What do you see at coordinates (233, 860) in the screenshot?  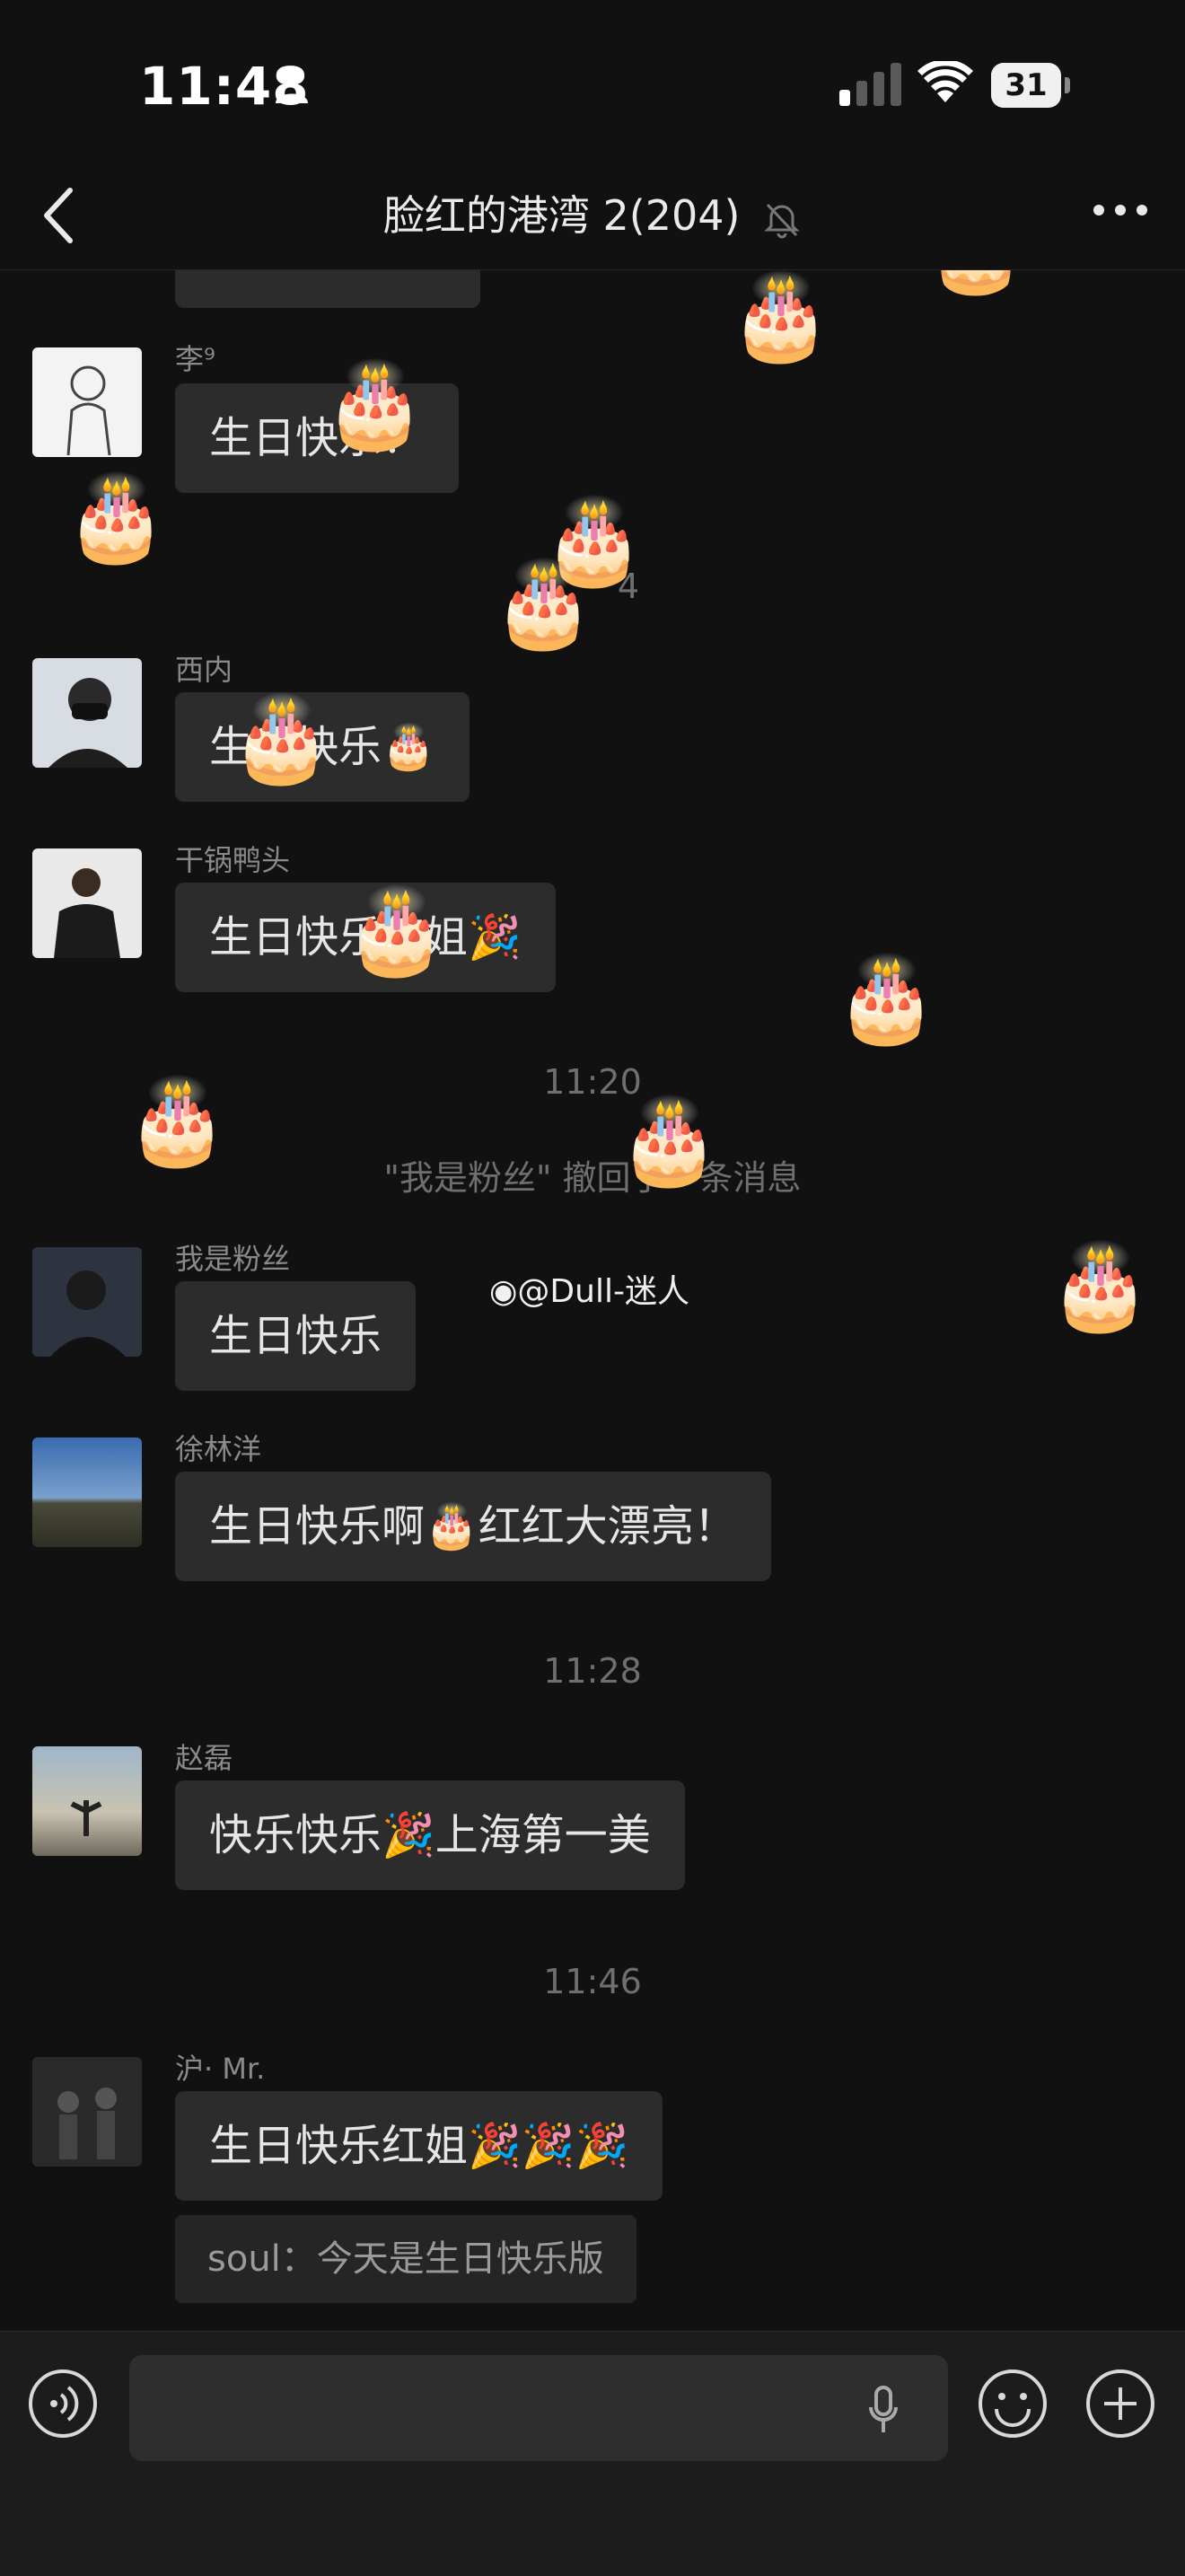 I see `sender-name: 干锅鸭头` at bounding box center [233, 860].